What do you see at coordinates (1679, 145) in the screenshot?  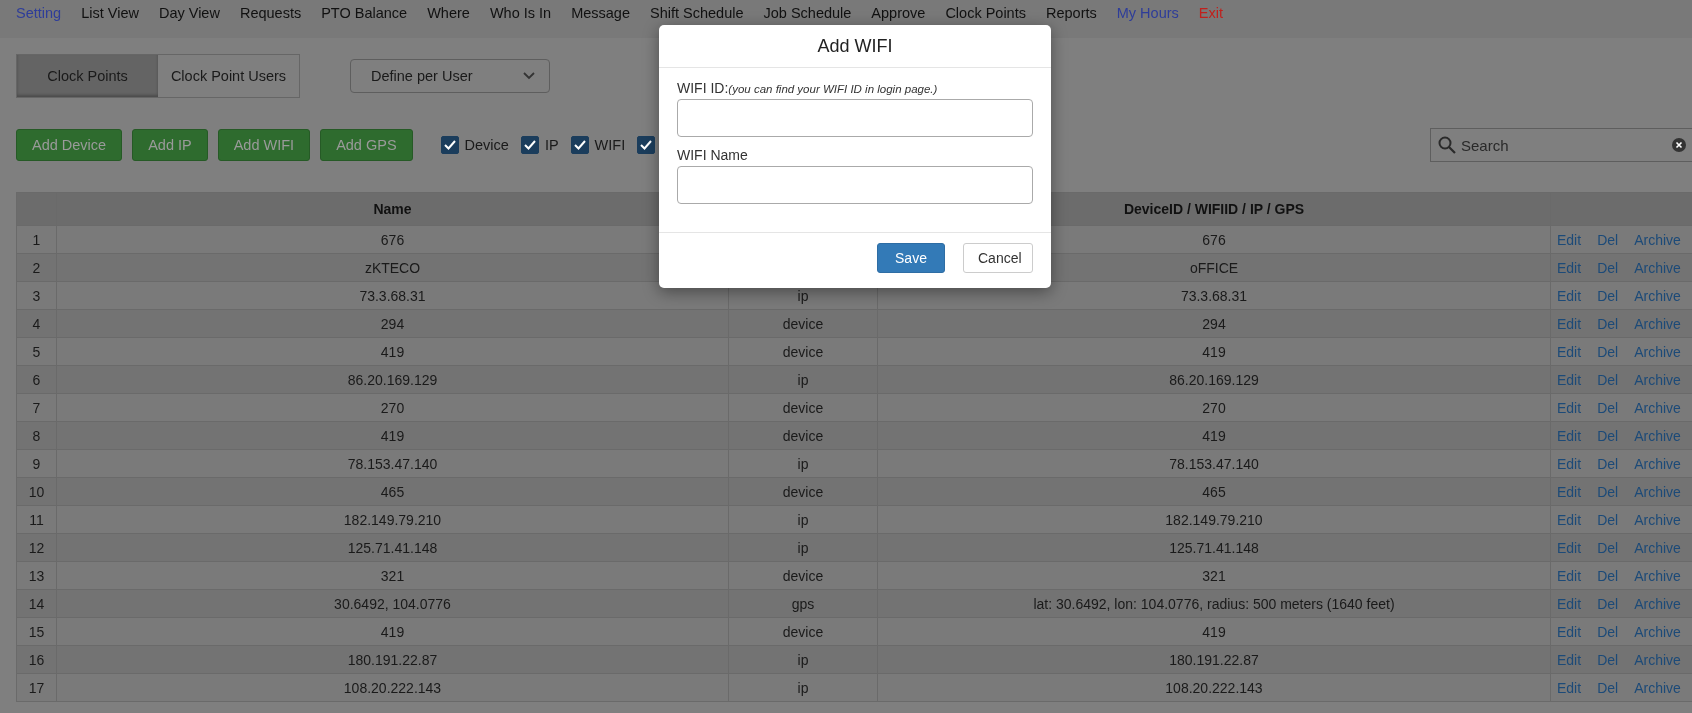 I see `clear-icon` at bounding box center [1679, 145].